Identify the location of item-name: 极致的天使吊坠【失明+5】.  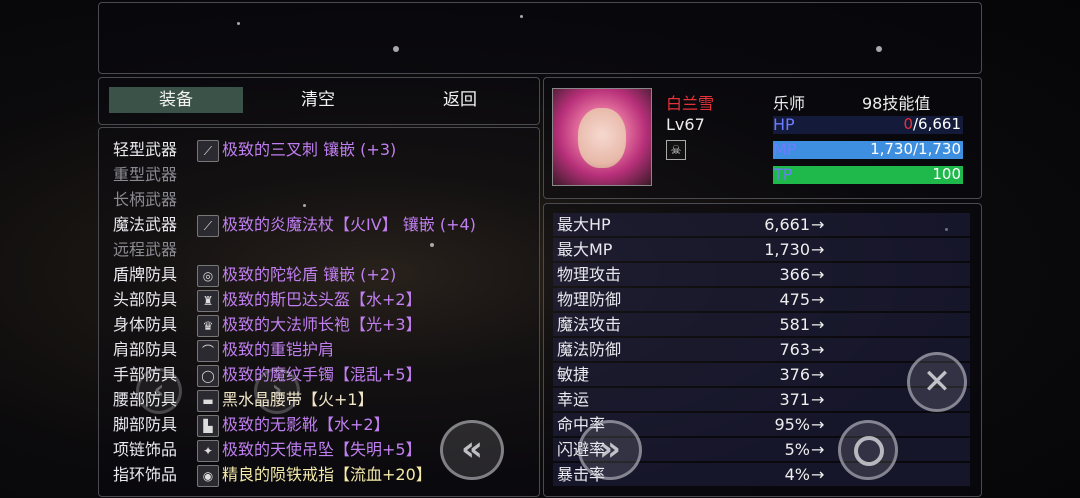
(322, 449).